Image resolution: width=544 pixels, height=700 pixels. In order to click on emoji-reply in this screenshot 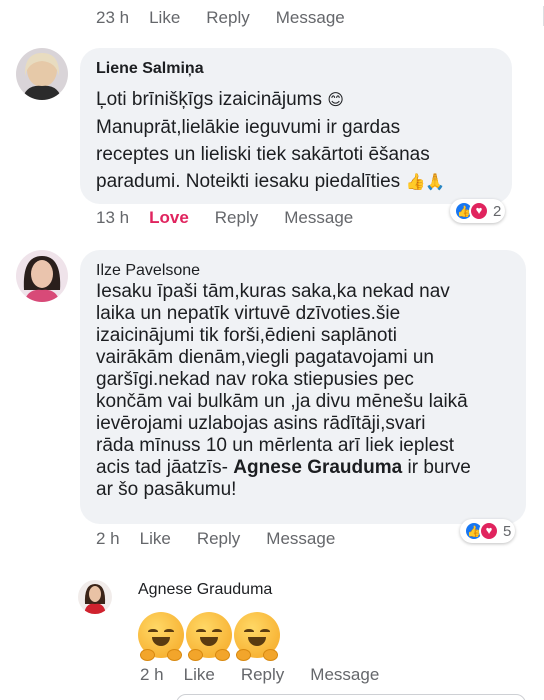, I will do `click(210, 636)`.